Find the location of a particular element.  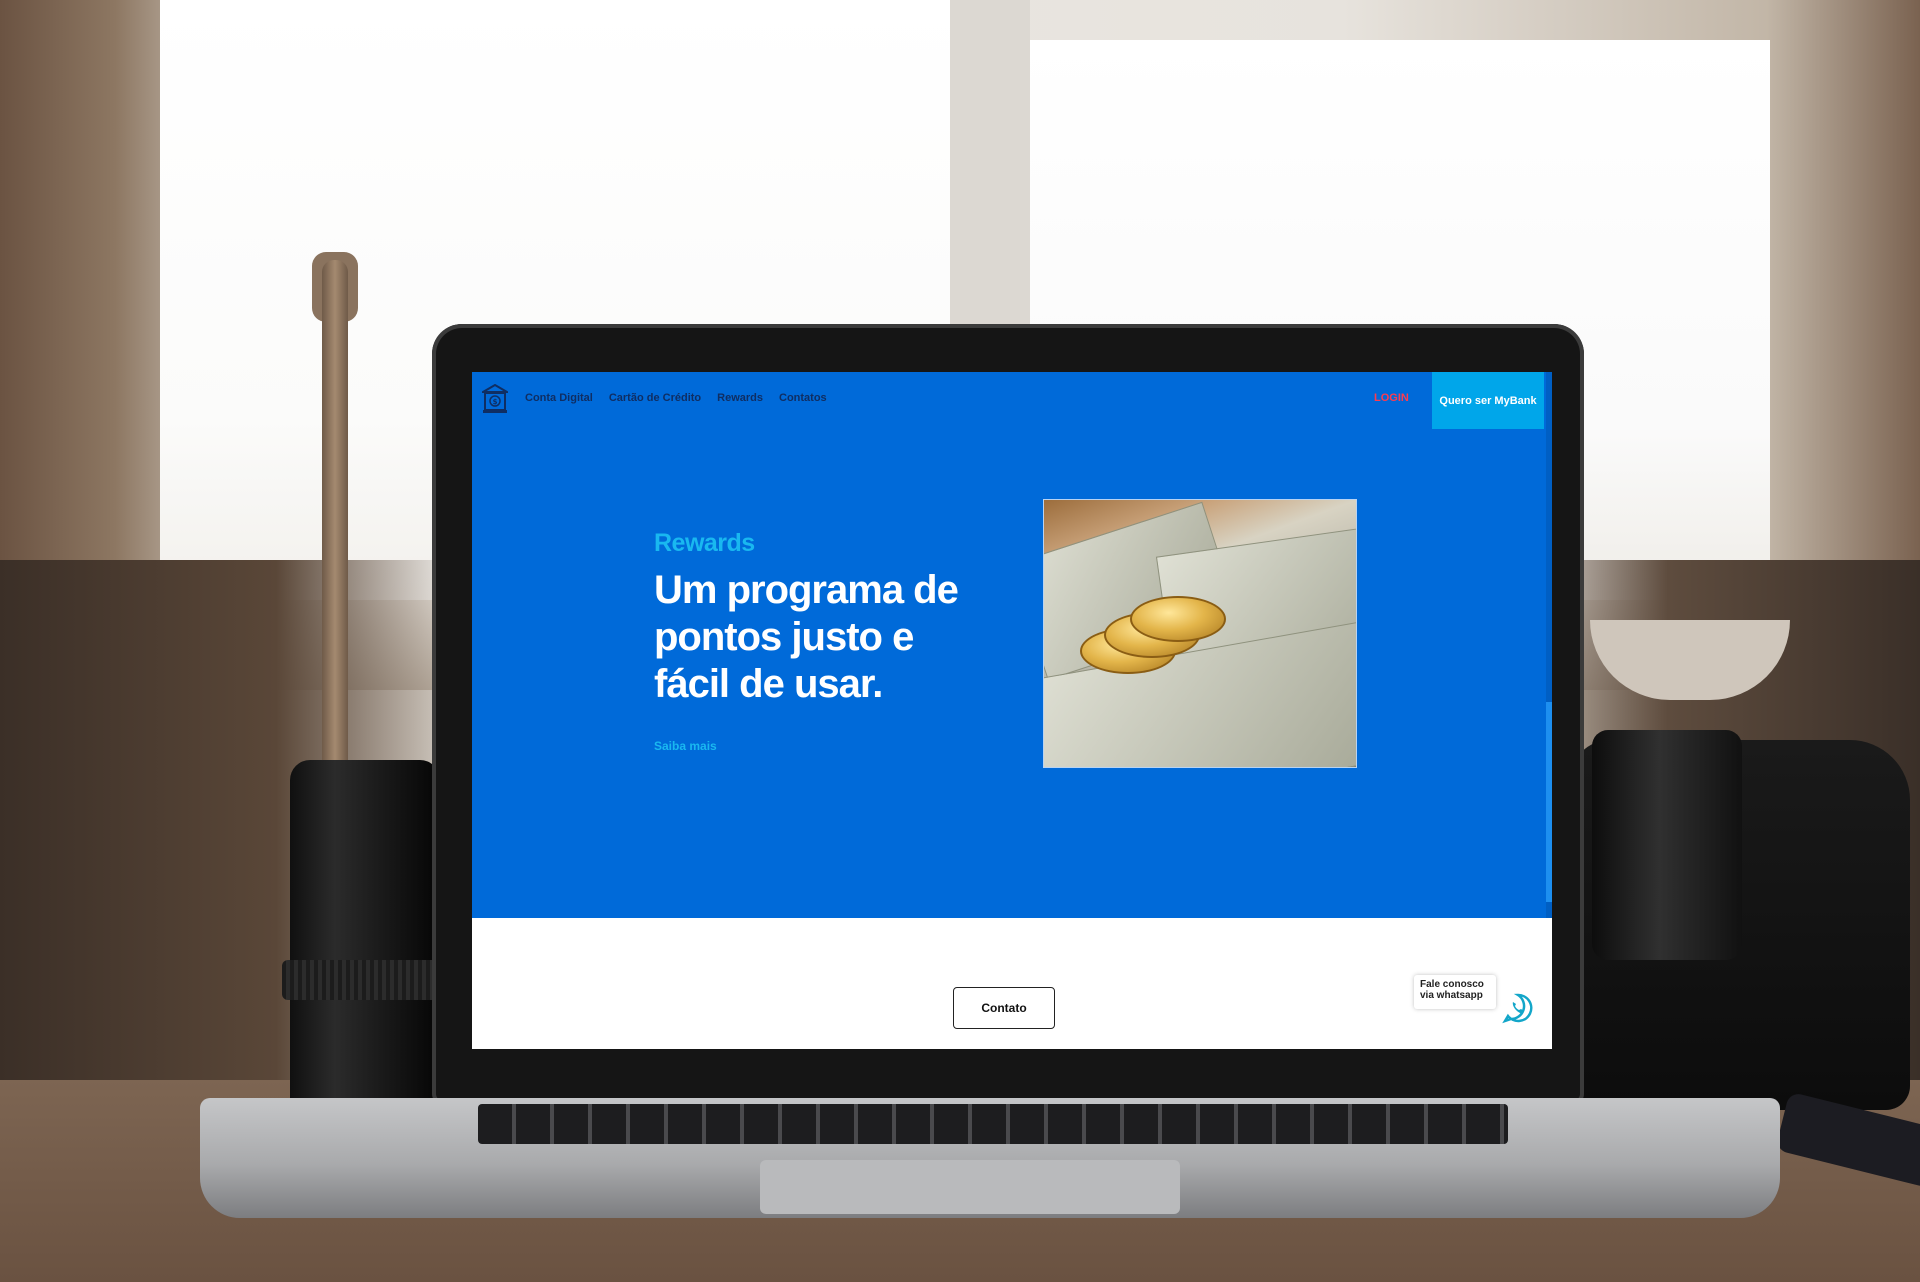

bank-icon: $ is located at coordinates (495, 399).